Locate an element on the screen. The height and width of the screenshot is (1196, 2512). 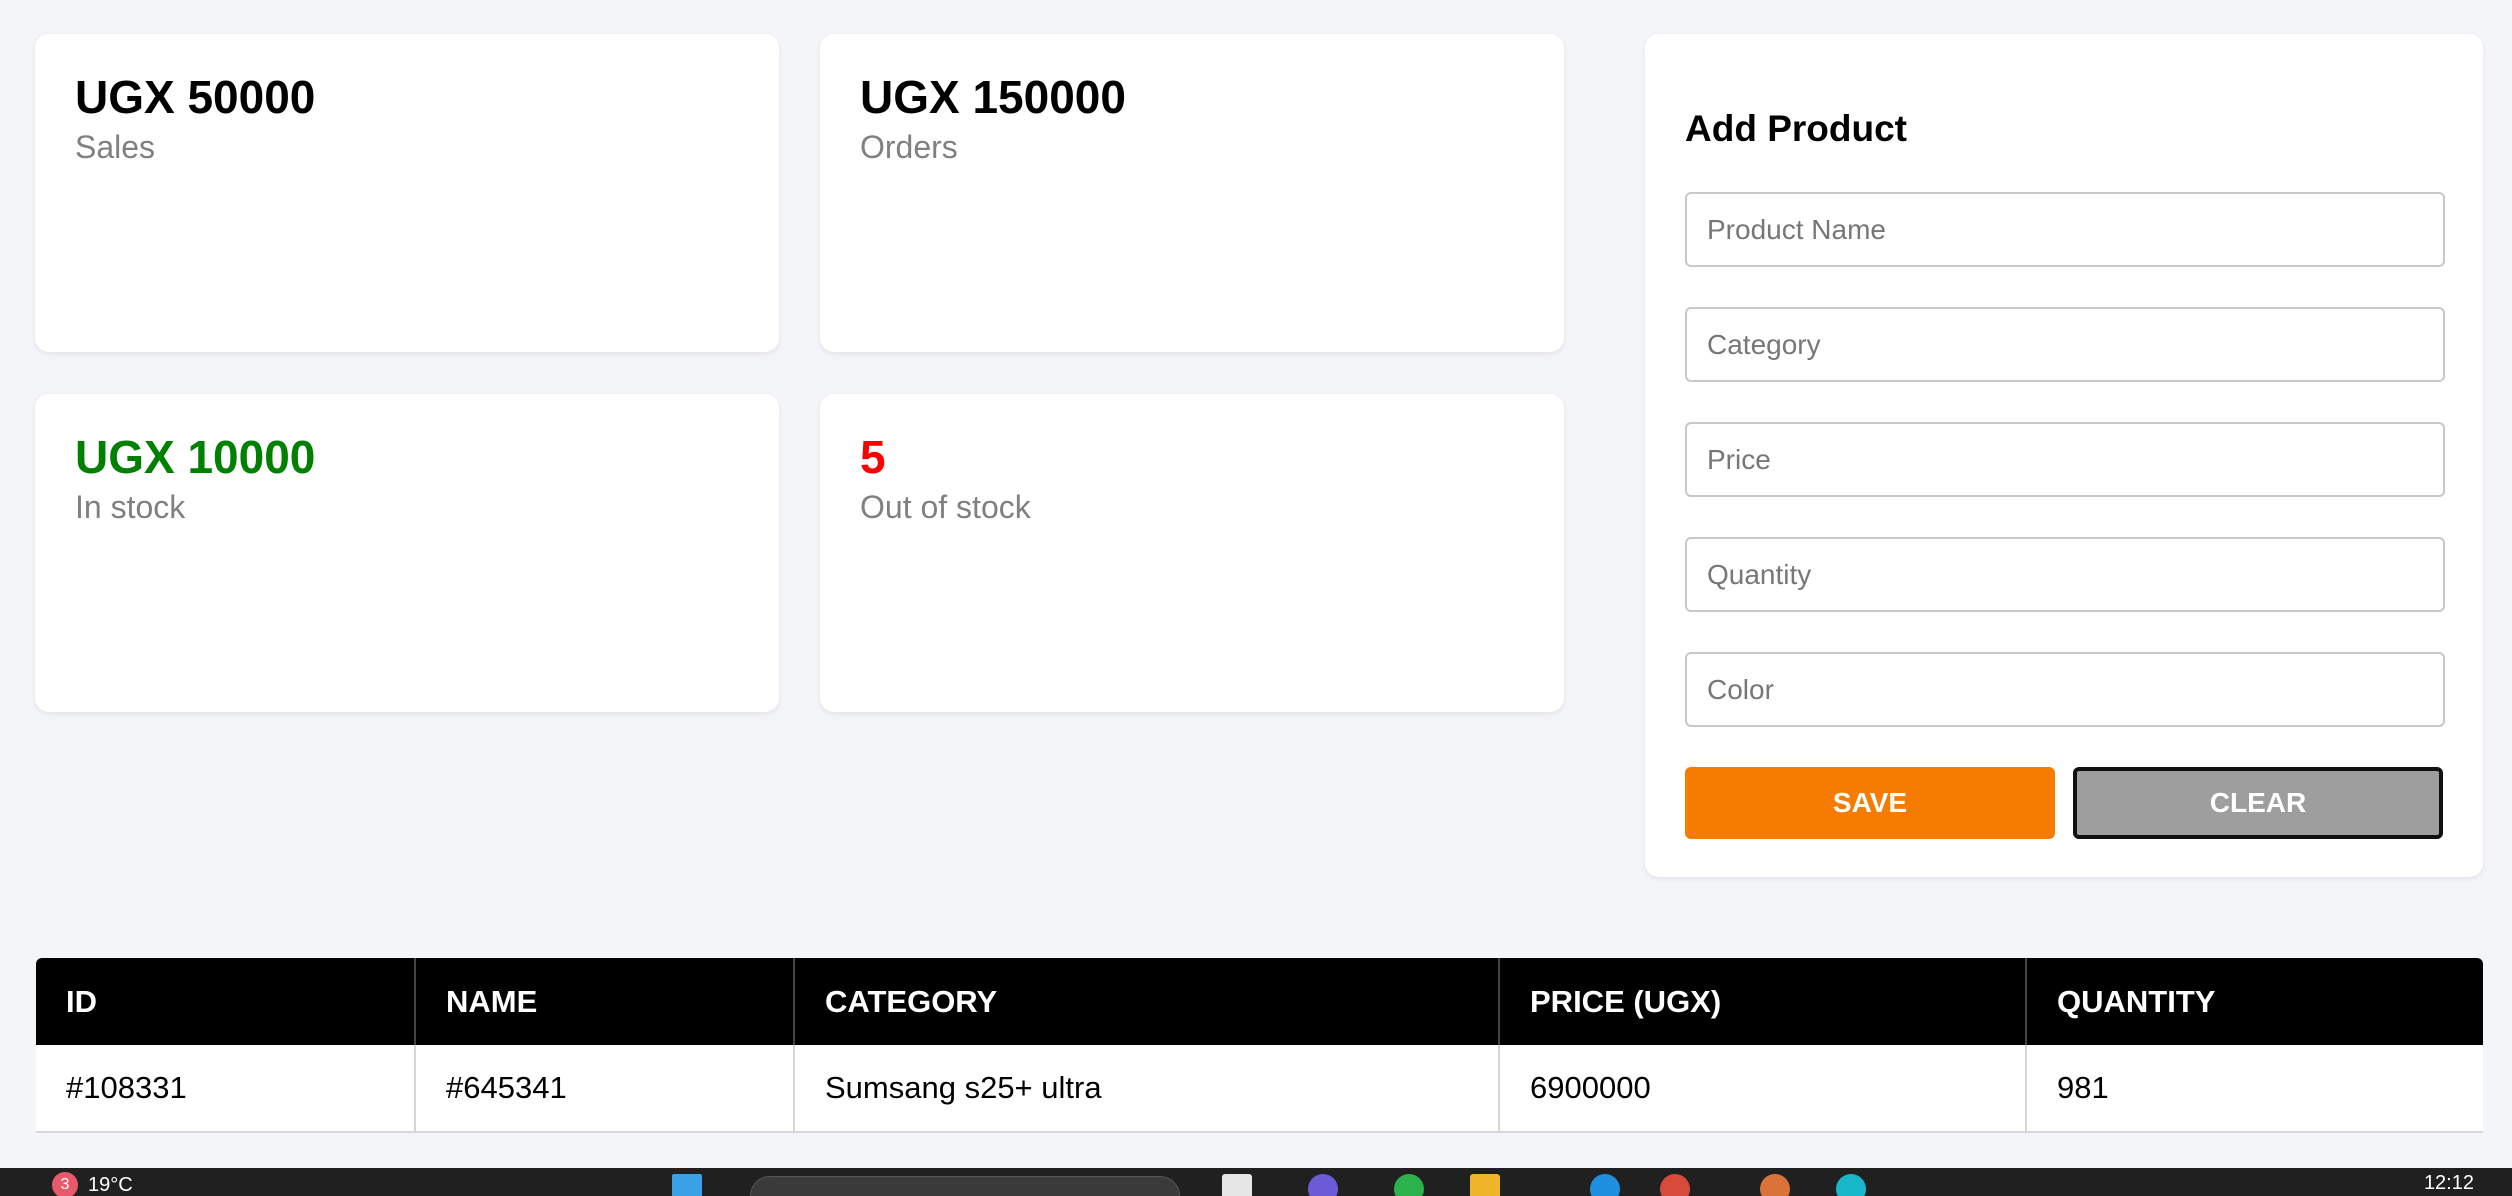
column-header-category: CATEGORY is located at coordinates (1147, 1001).